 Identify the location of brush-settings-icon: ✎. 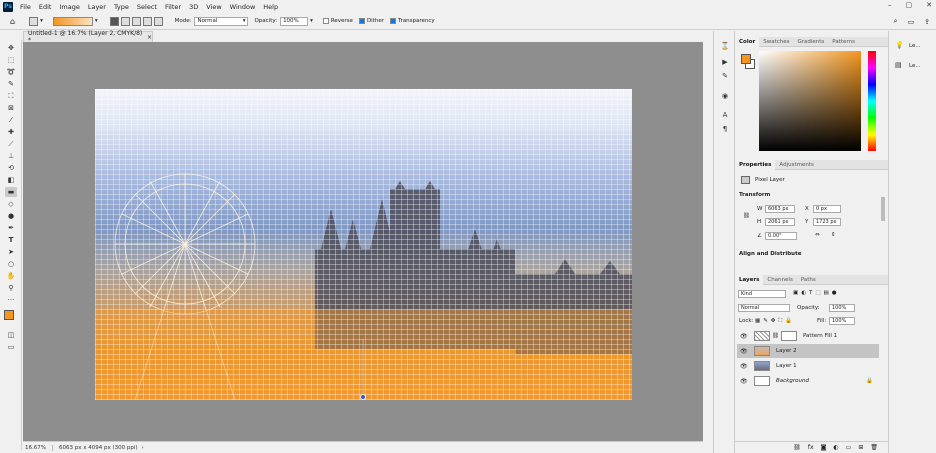
(725, 76).